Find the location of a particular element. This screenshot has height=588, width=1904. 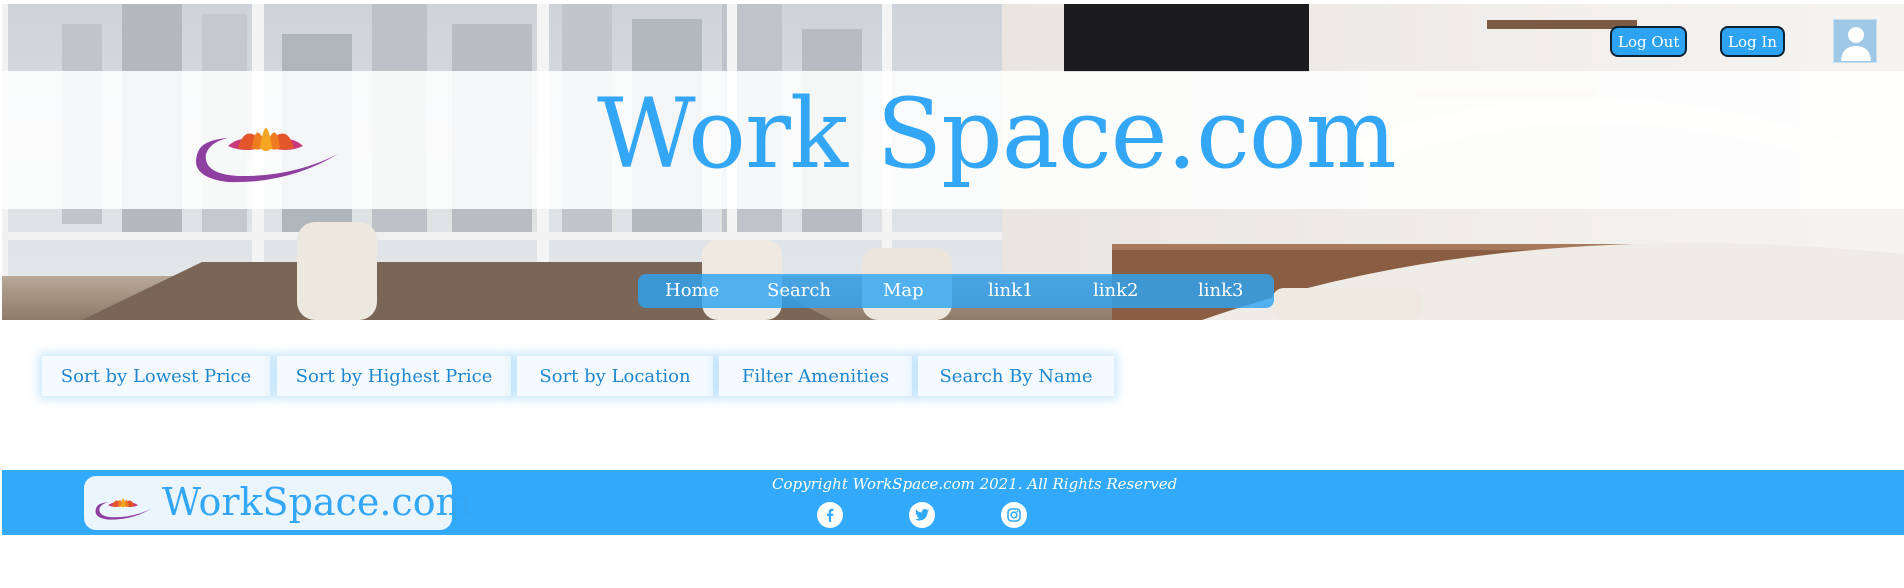

footer-logo: WorkSpace.com is located at coordinates (278, 503).